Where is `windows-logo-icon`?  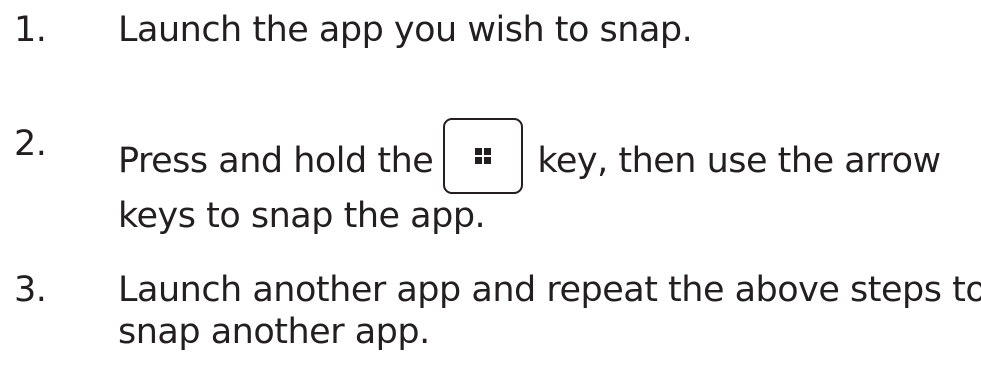
windows-logo-icon is located at coordinates (483, 156).